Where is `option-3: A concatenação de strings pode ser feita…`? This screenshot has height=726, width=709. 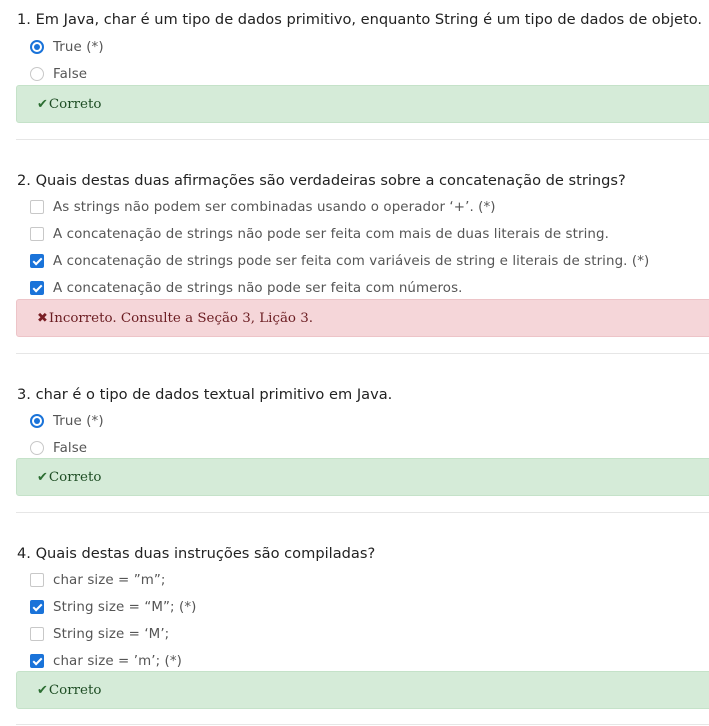
option-3: A concatenação de strings pode ser feita… is located at coordinates (339, 261).